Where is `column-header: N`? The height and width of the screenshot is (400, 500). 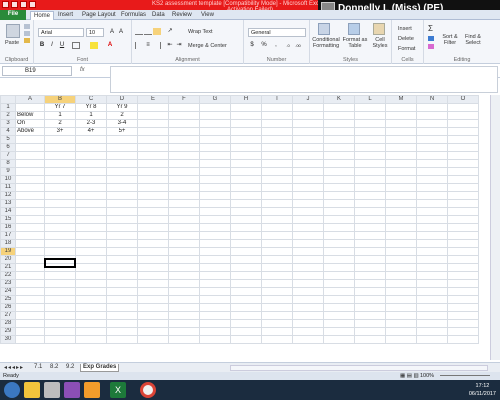 column-header: N is located at coordinates (432, 99).